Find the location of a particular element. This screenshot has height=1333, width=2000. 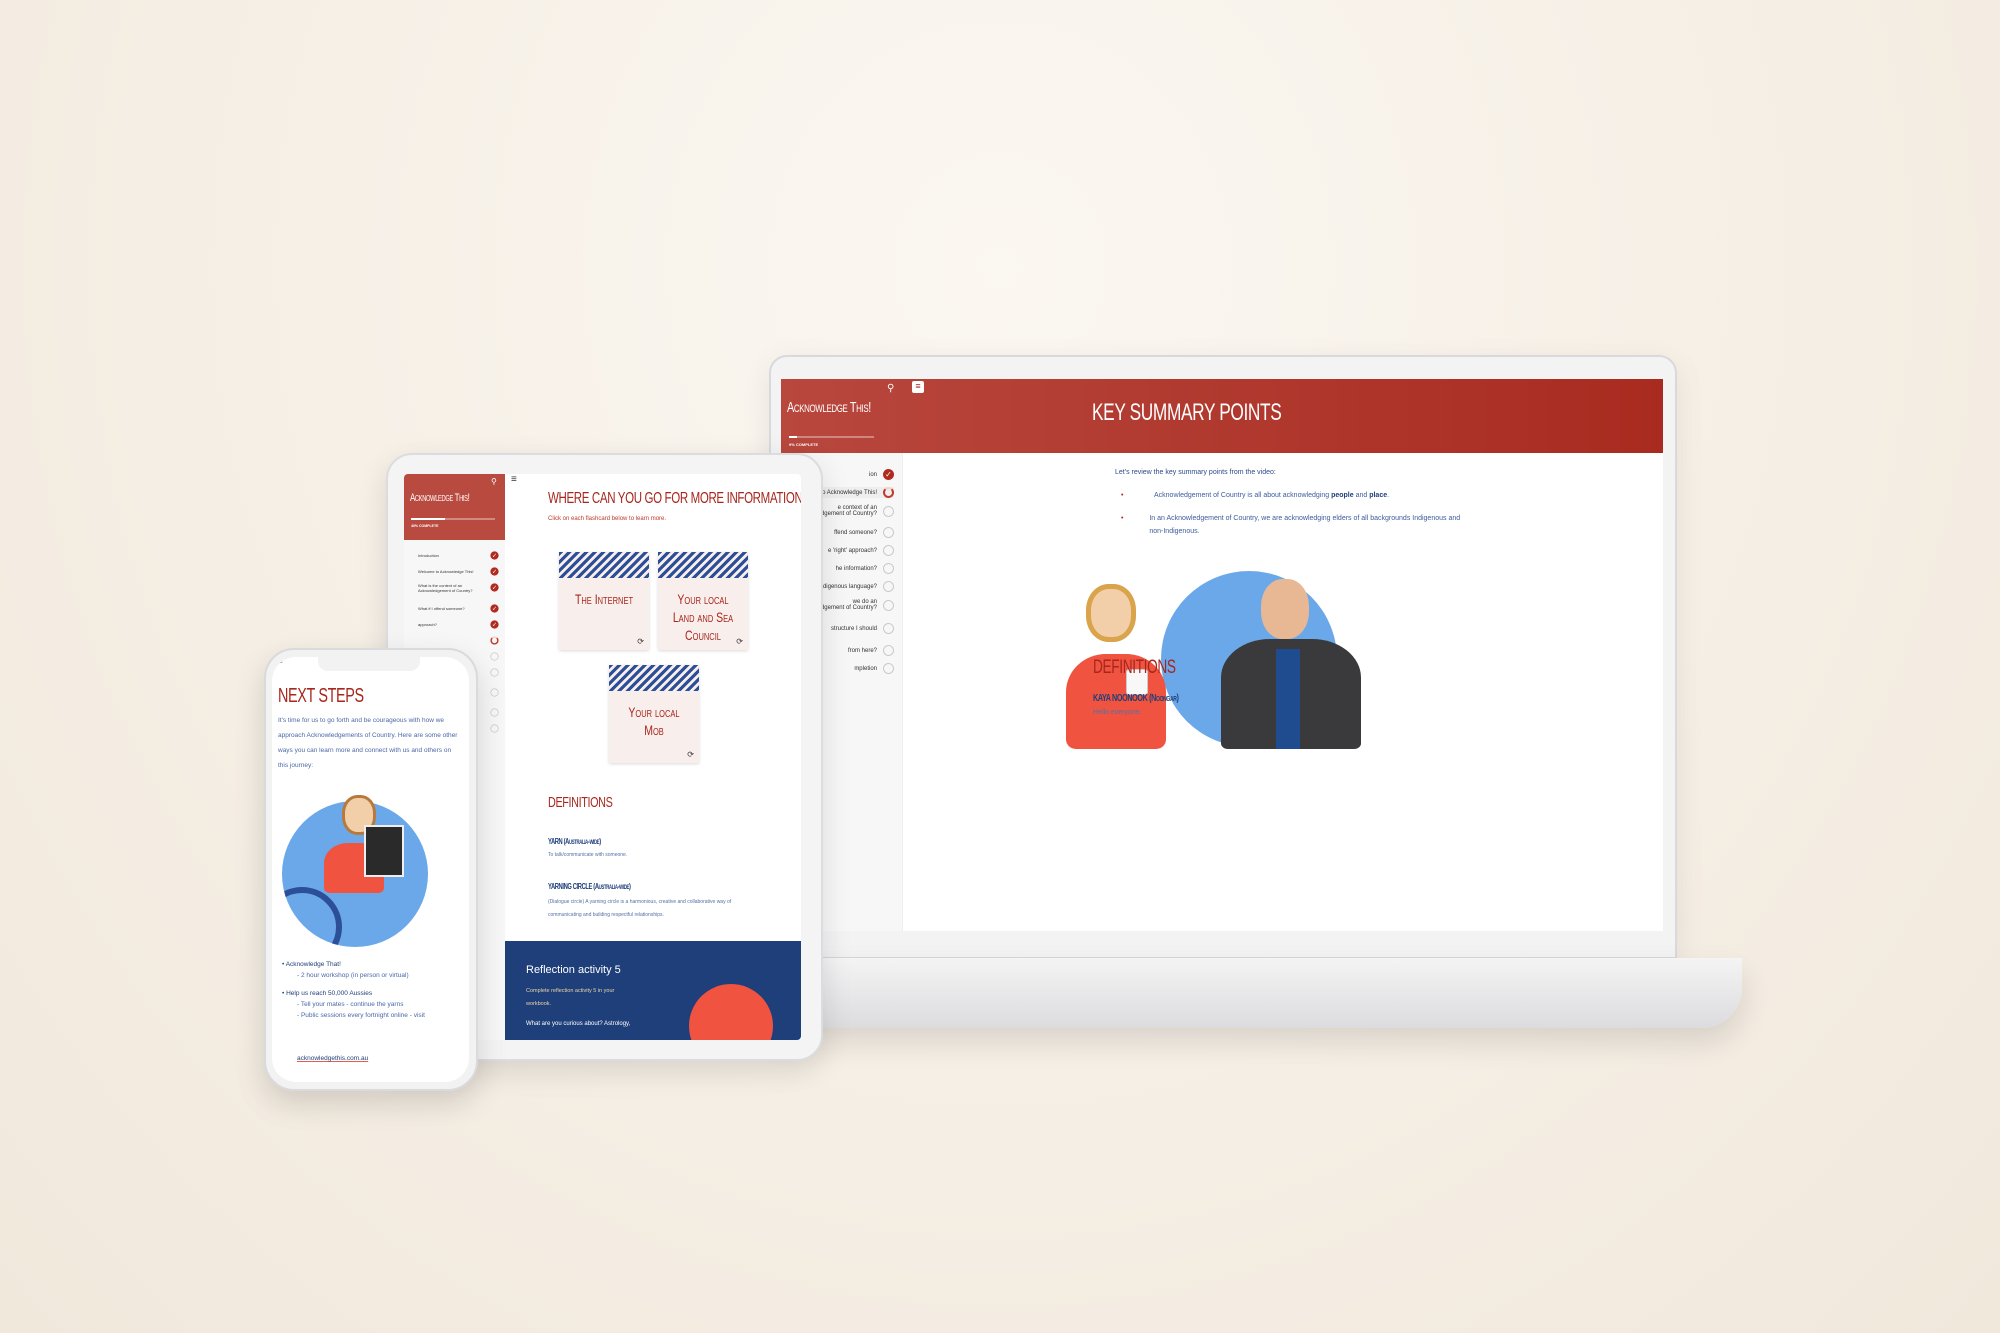

tablet-sidebar-header: ⚲ Acknowledge This! 40% COMPLETE is located at coordinates (454, 507).